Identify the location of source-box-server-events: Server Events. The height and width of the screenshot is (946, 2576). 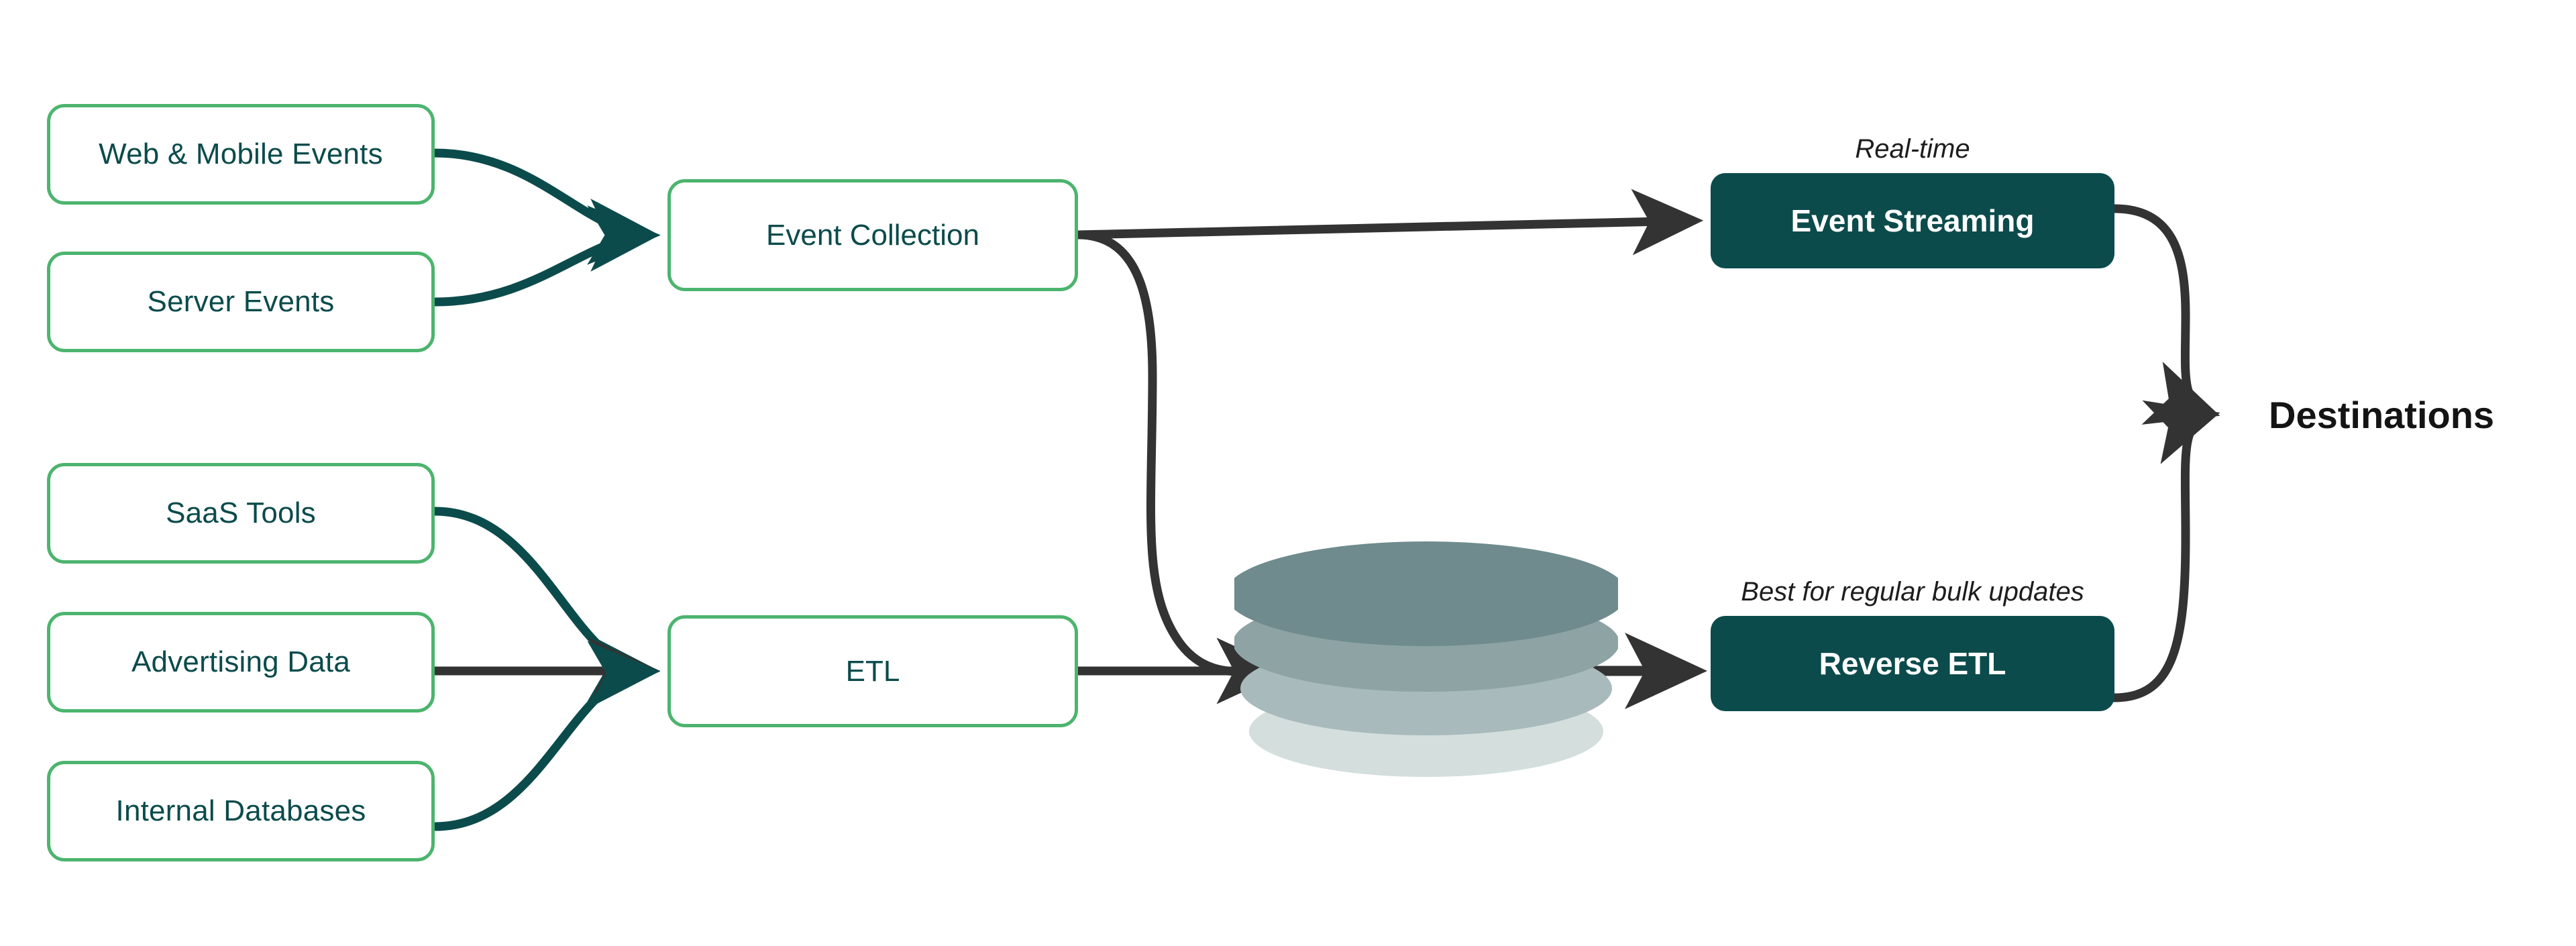
(241, 302).